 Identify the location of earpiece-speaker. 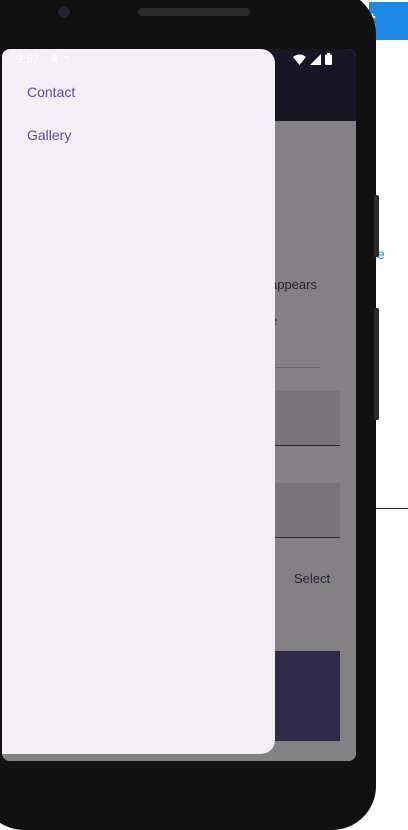
(194, 12).